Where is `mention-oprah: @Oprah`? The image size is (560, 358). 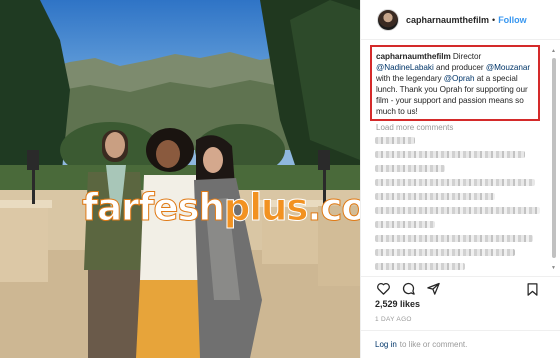 mention-oprah: @Oprah is located at coordinates (459, 78).